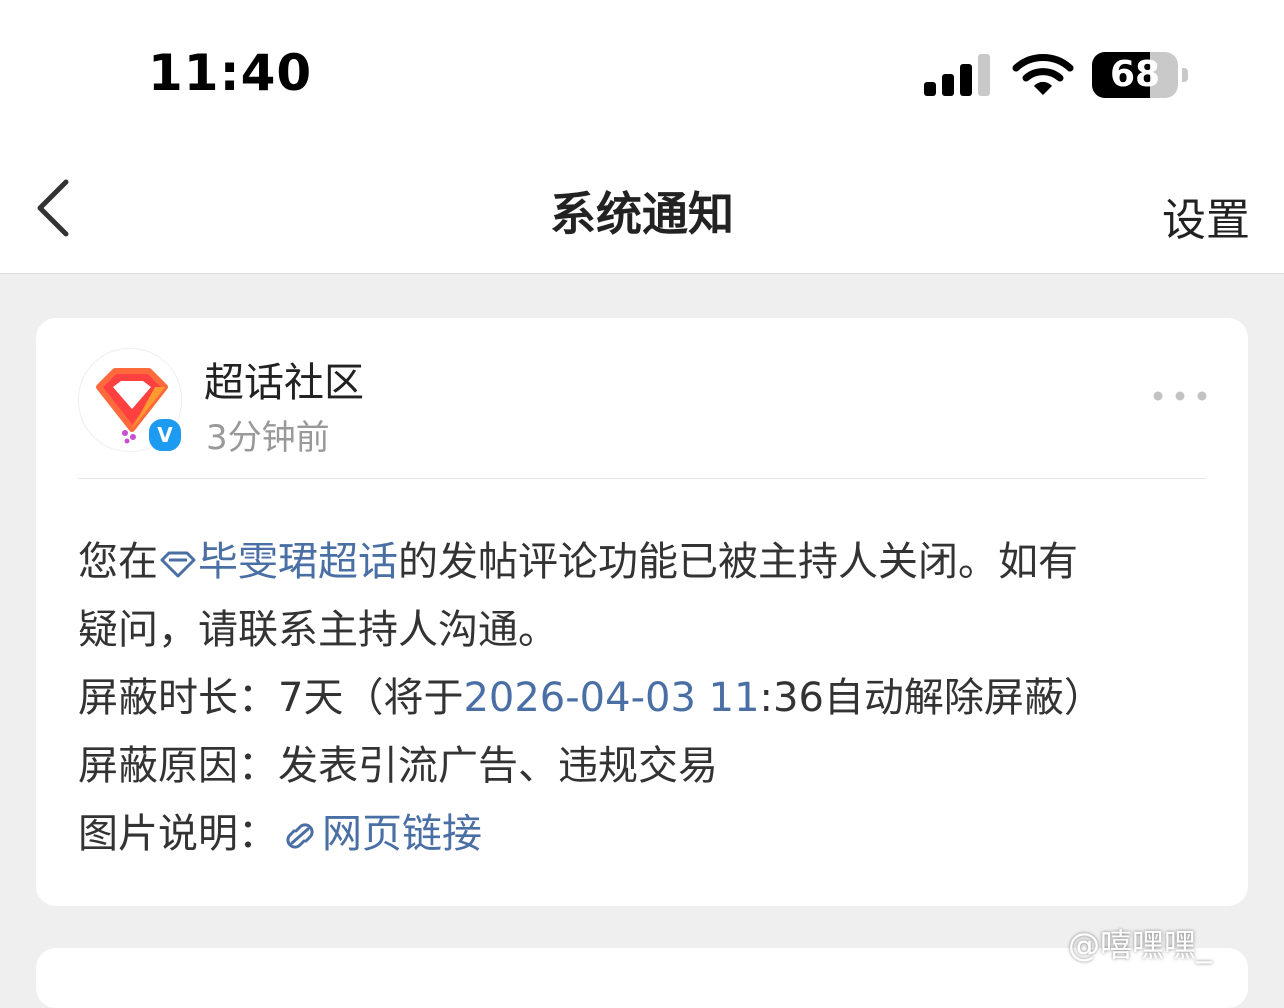  What do you see at coordinates (284, 379) in the screenshot?
I see `sender-name: 超话社区` at bounding box center [284, 379].